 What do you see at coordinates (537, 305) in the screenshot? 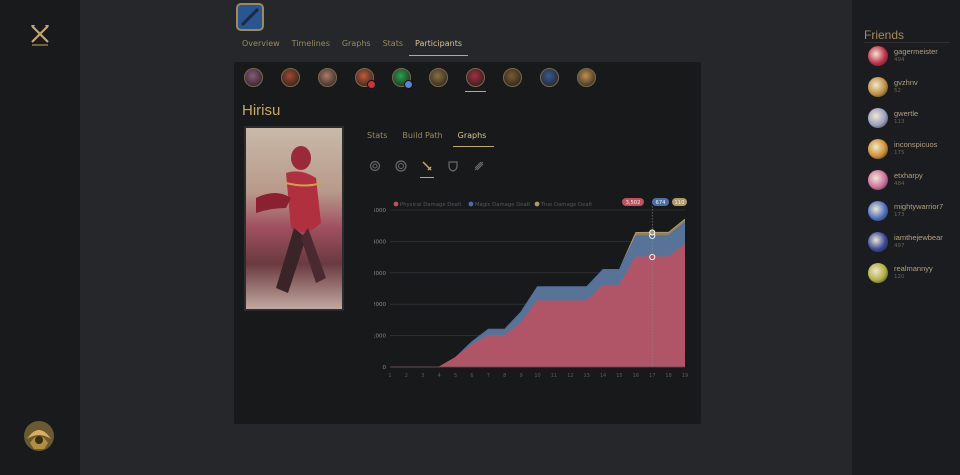
I see `series-area` at bounding box center [537, 305].